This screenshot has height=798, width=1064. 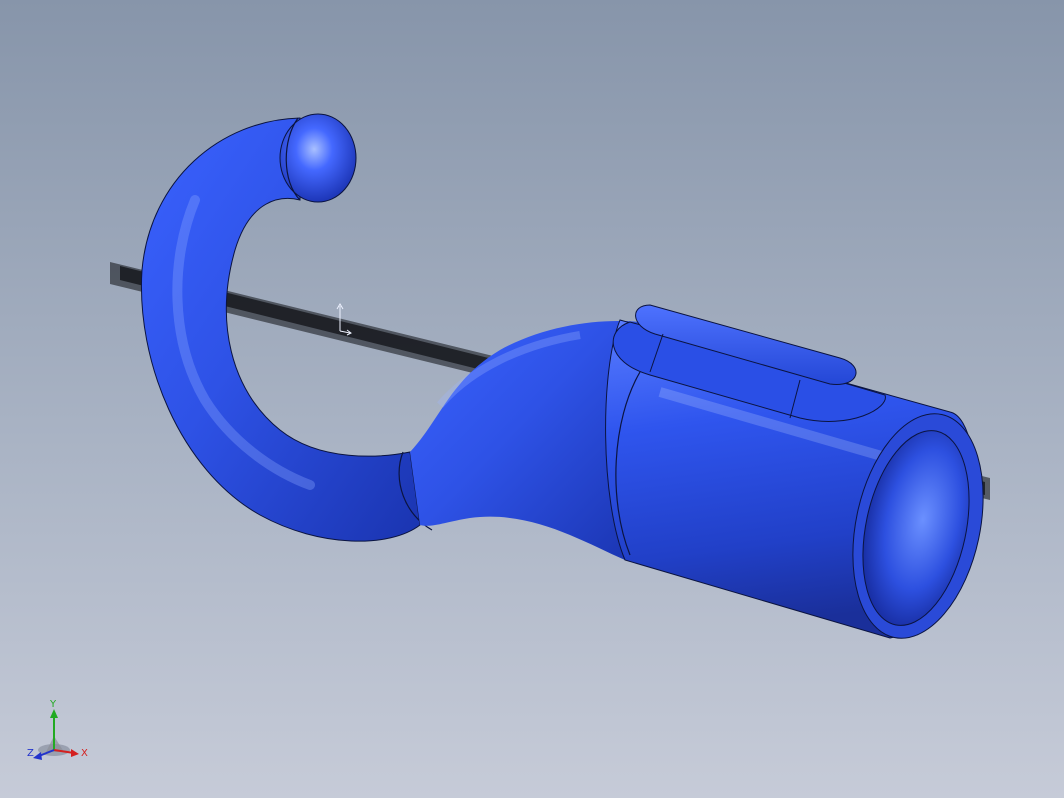 What do you see at coordinates (54, 713) in the screenshot?
I see `y-axis-arrow` at bounding box center [54, 713].